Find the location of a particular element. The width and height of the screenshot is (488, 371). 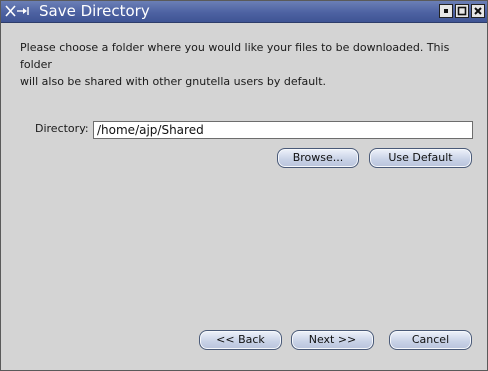

cancel-button: Cancel is located at coordinates (430, 340).